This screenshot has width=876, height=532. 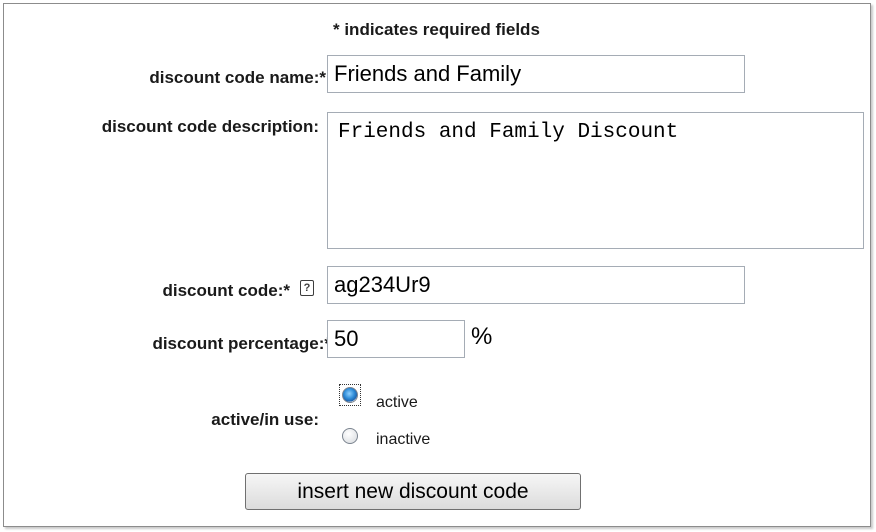 What do you see at coordinates (237, 77) in the screenshot?
I see `discount-code-name-label: discount code name:*` at bounding box center [237, 77].